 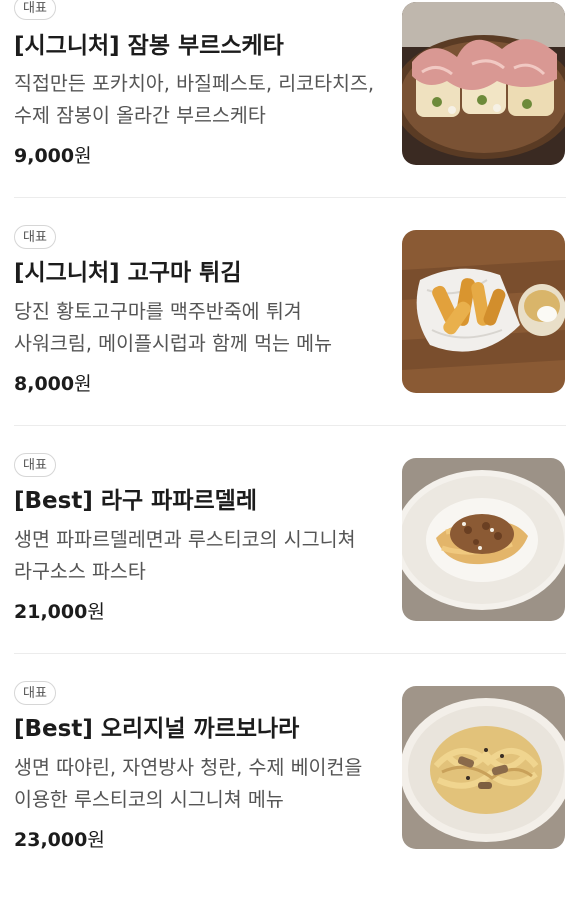 I want to click on menu-price: 23,000원, so click(x=59, y=840).